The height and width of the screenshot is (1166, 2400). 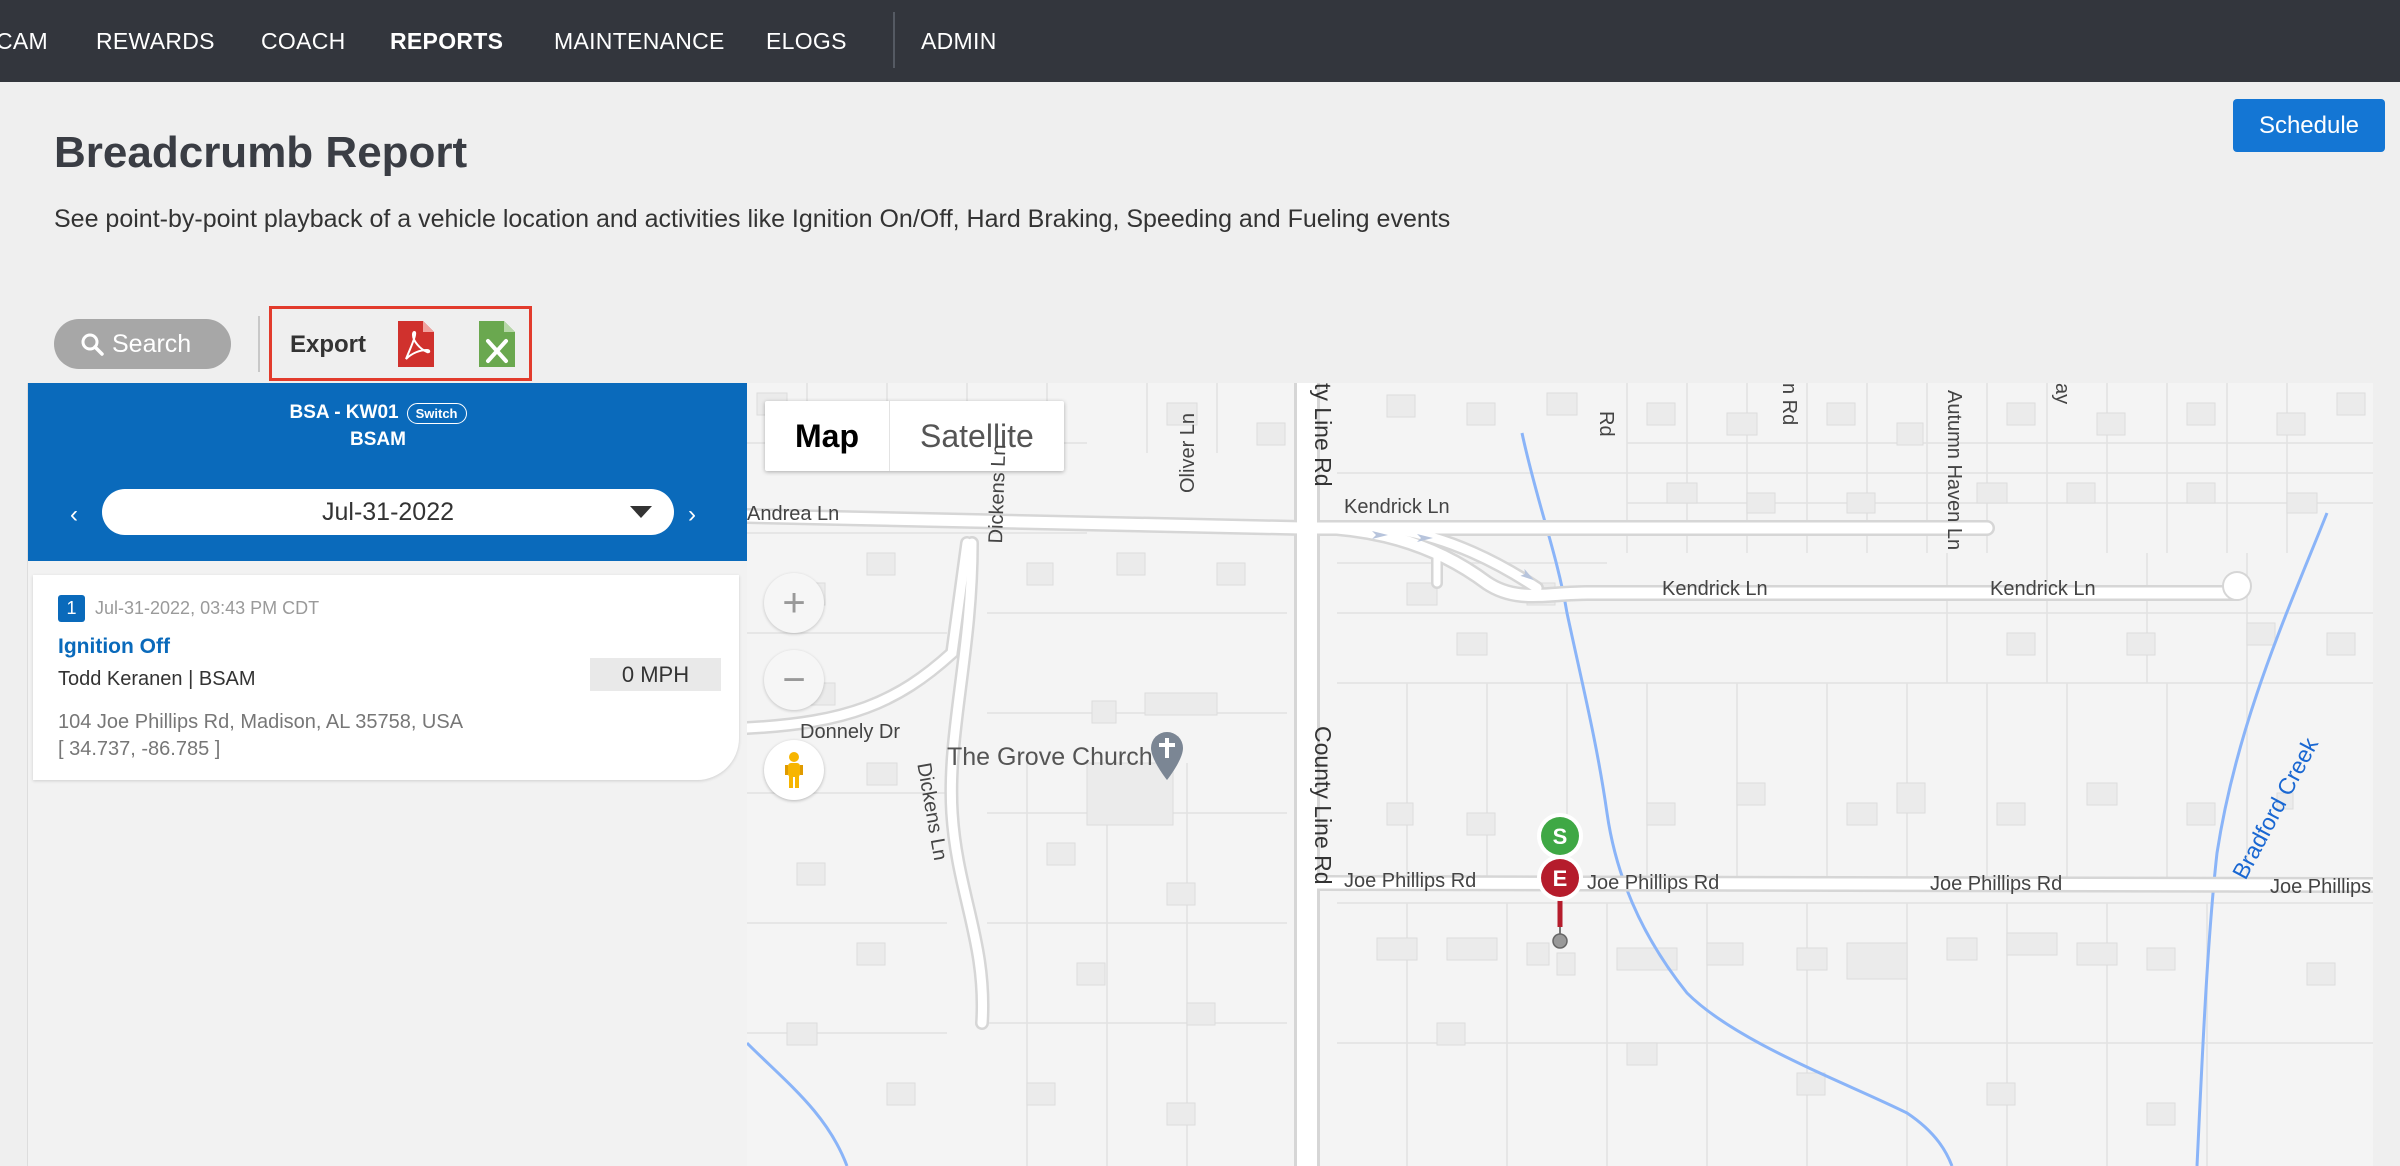 What do you see at coordinates (1560, 836) in the screenshot?
I see `start-marker-label: S` at bounding box center [1560, 836].